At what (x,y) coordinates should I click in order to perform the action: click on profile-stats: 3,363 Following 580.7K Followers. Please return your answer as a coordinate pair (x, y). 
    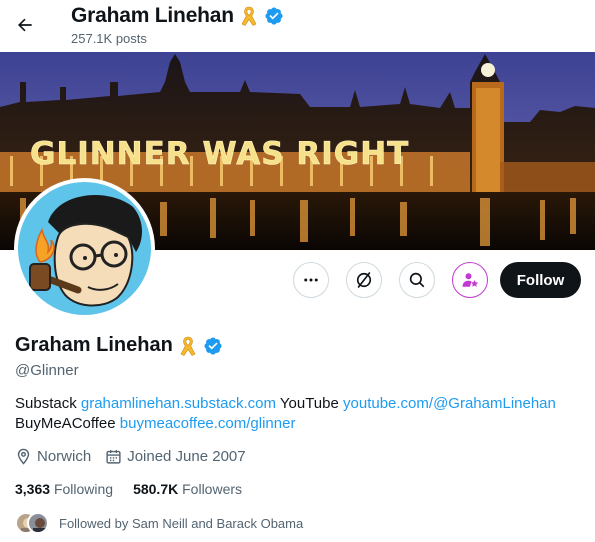
    Looking at the image, I should click on (128, 489).